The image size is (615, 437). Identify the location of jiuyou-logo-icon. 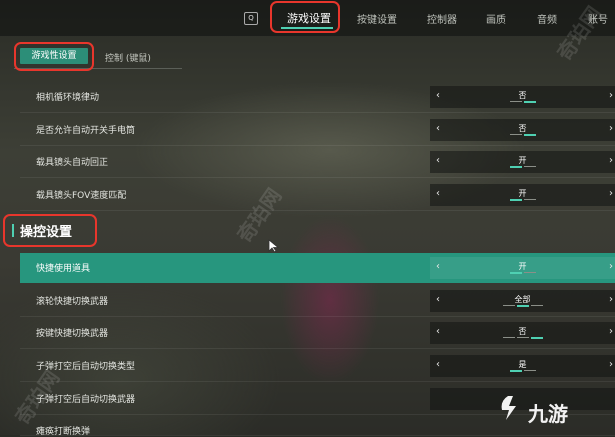
(508, 408).